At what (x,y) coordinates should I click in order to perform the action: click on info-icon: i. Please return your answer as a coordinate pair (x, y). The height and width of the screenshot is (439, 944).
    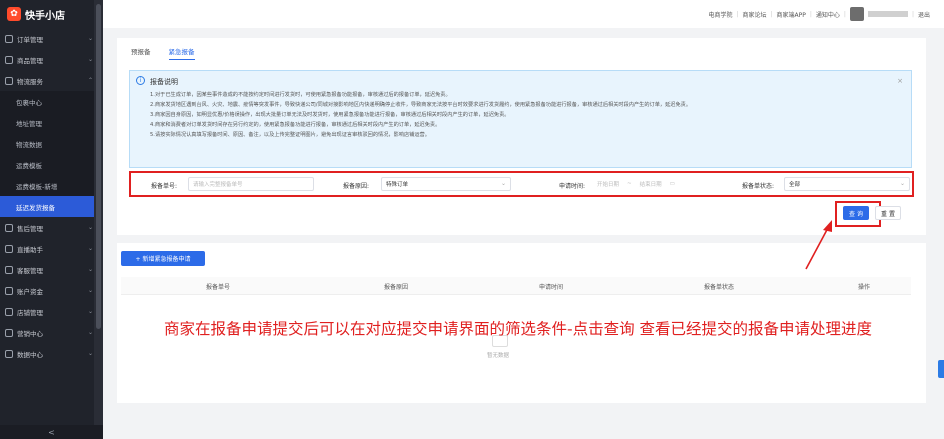
    Looking at the image, I should click on (140, 80).